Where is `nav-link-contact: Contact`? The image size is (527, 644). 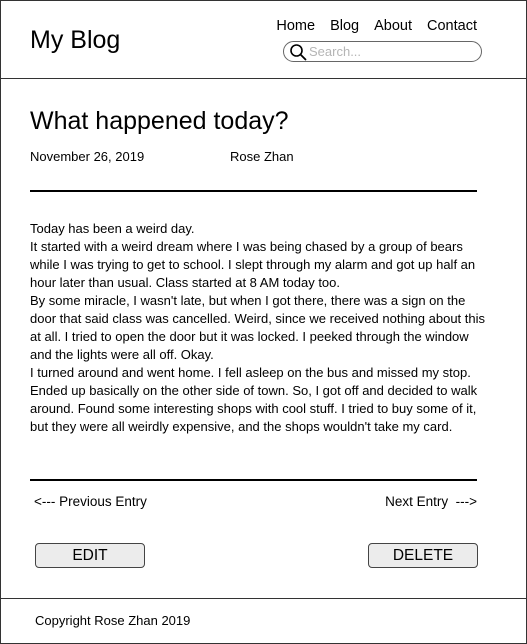
nav-link-contact: Contact is located at coordinates (452, 26).